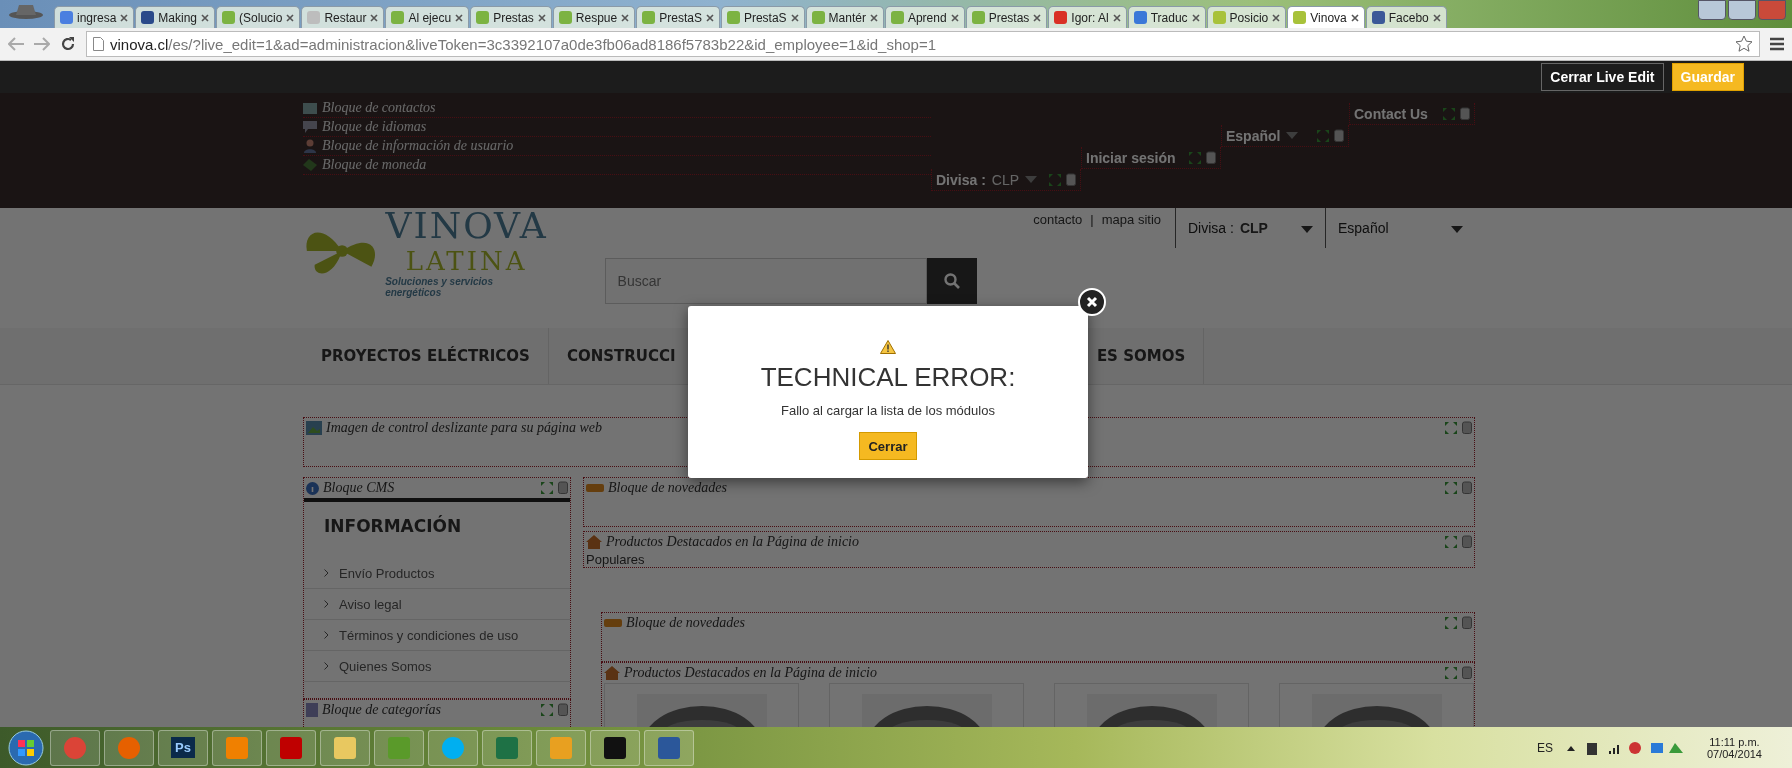 This screenshot has width=1792, height=768. Describe the element at coordinates (1005, 179) in the screenshot. I see `currency-value: CLP` at that location.